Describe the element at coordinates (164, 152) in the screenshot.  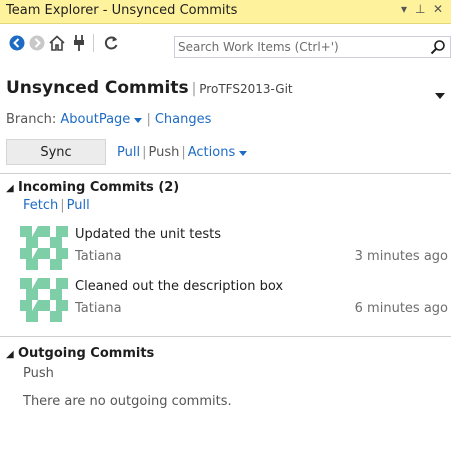
I see `push-link: Push` at that location.